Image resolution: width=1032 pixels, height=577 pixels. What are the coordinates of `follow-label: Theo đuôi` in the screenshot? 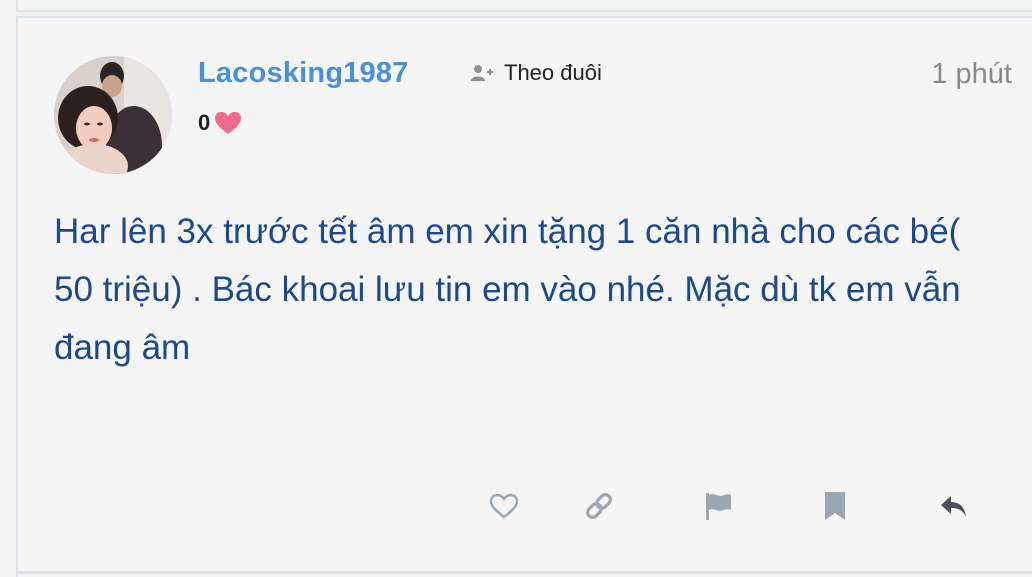 It's located at (553, 72).